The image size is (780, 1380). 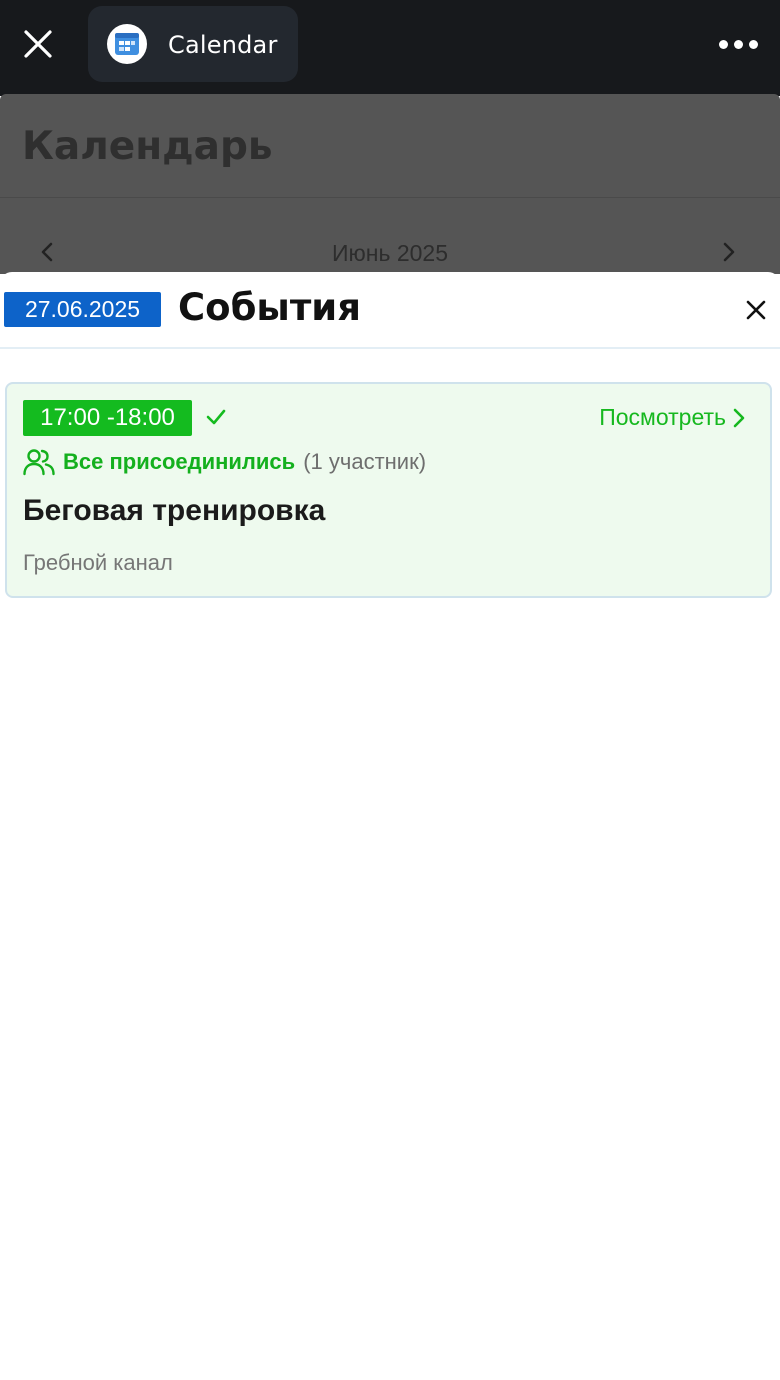 I want to click on top-bar: Calendar, so click(x=390, y=48).